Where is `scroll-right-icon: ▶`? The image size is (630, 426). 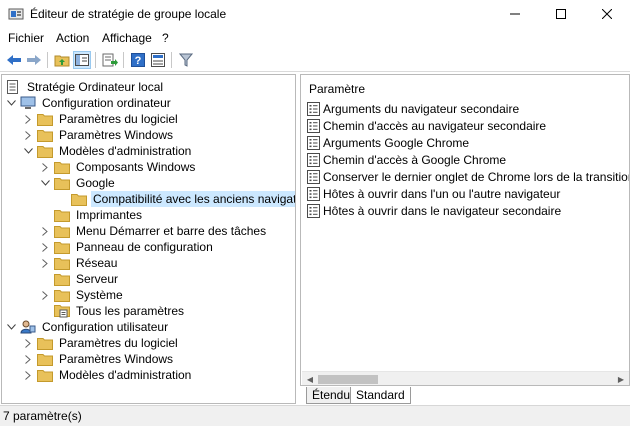
scroll-right-icon: ▶ is located at coordinates (621, 379).